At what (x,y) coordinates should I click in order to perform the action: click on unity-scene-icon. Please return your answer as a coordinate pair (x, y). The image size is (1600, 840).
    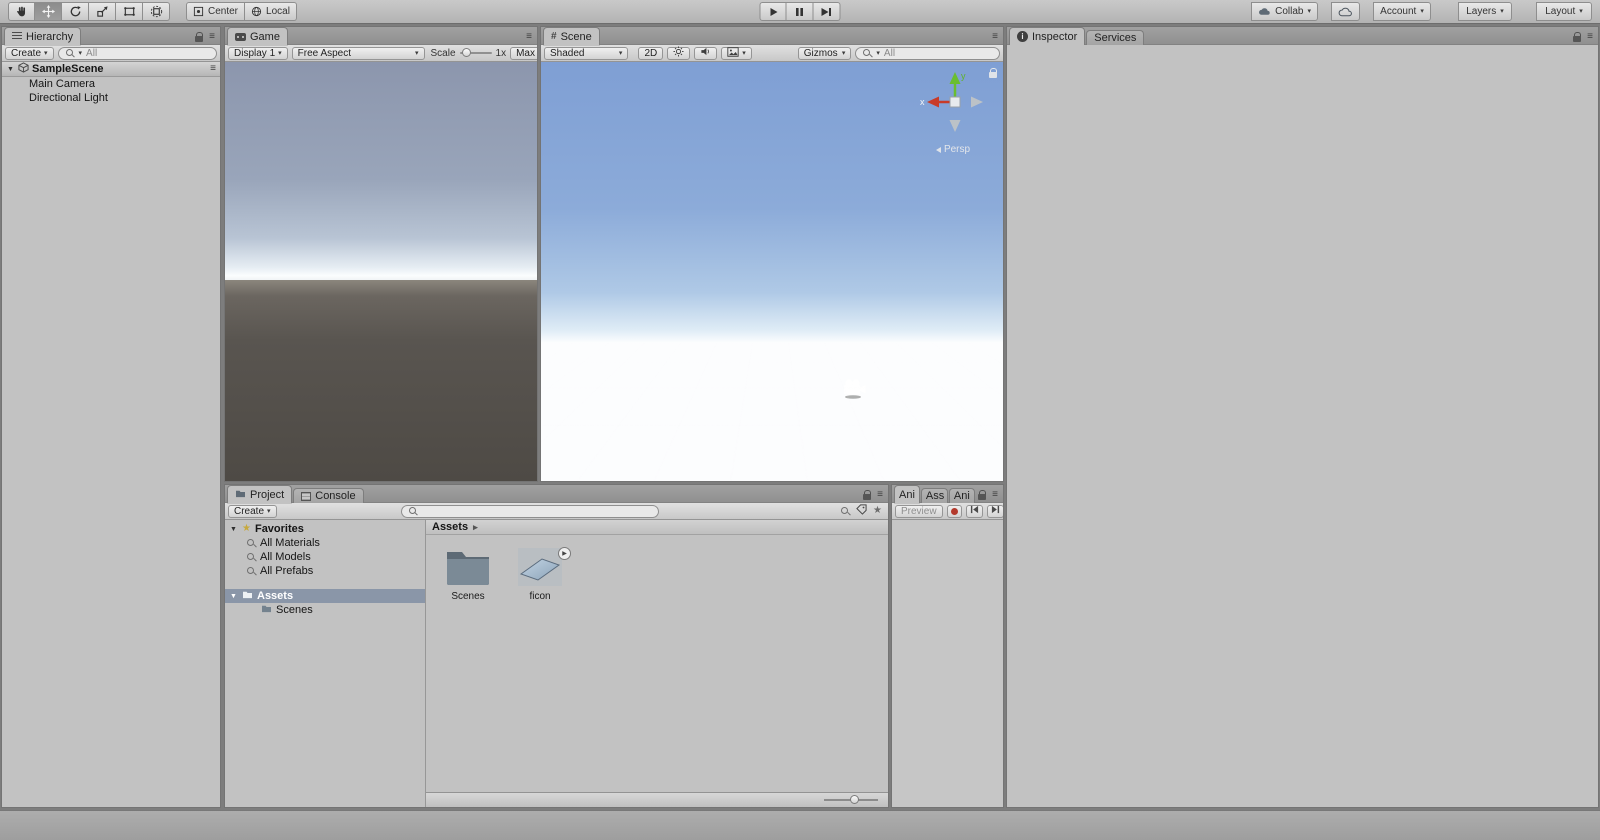
    Looking at the image, I should click on (23, 69).